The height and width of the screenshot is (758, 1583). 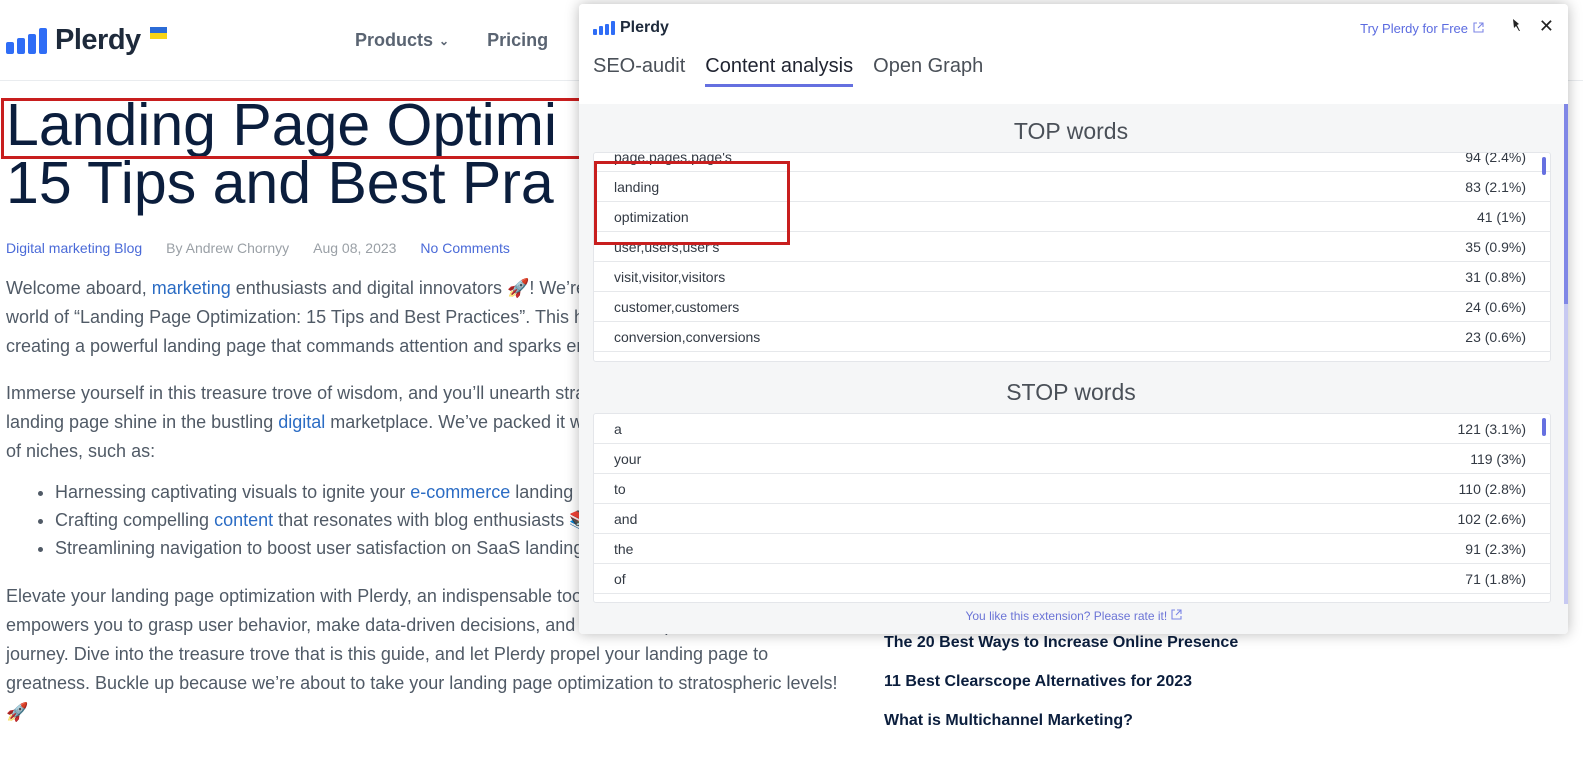 What do you see at coordinates (692, 203) in the screenshot?
I see `top-words-highlight-box` at bounding box center [692, 203].